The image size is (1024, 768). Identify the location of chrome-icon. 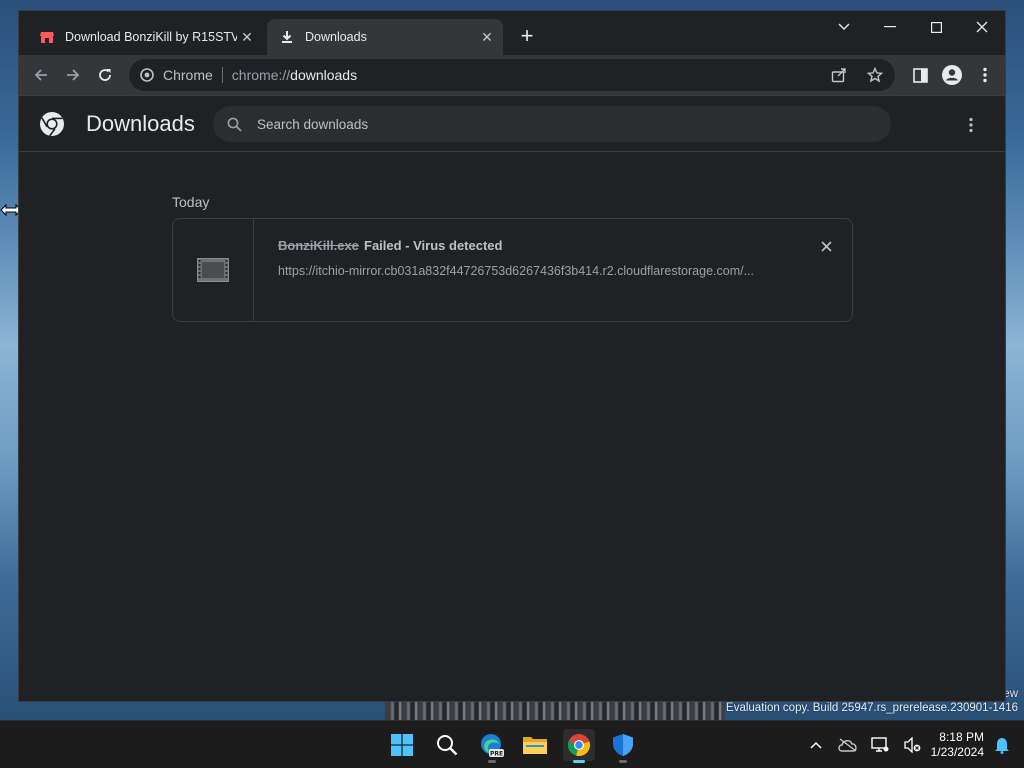
(579, 745).